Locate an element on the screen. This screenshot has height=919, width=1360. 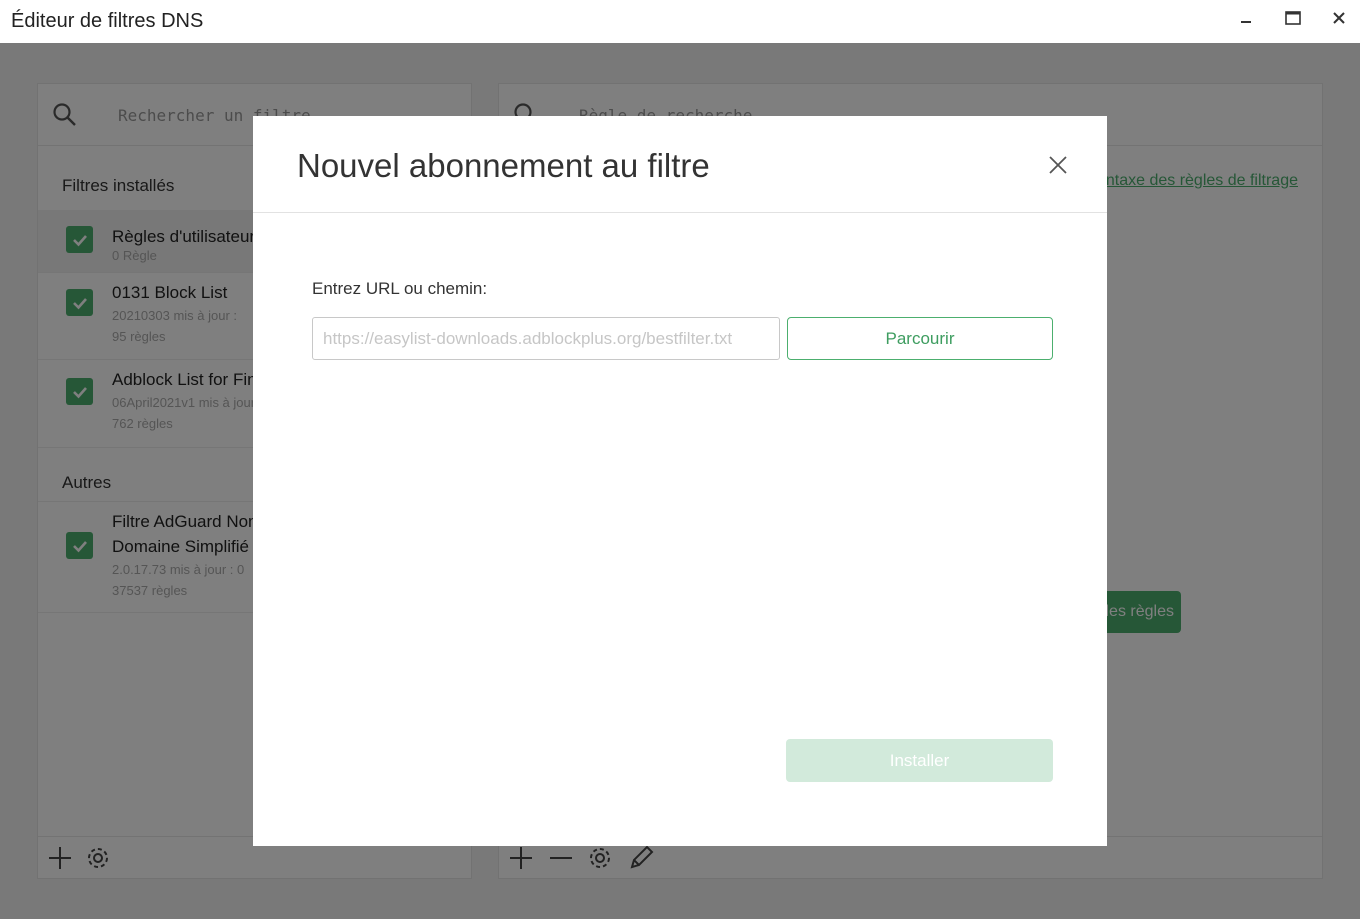
dialog-close-button is located at coordinates (1058, 165).